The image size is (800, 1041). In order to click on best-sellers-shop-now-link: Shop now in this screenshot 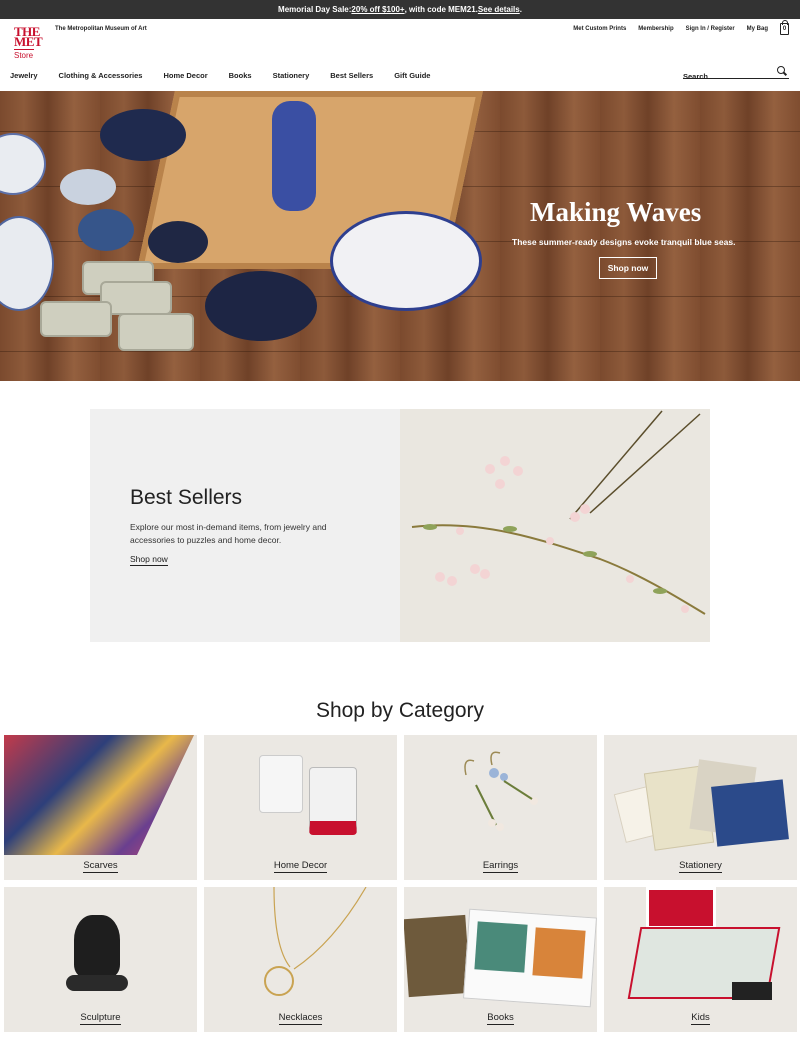, I will do `click(149, 560)`.